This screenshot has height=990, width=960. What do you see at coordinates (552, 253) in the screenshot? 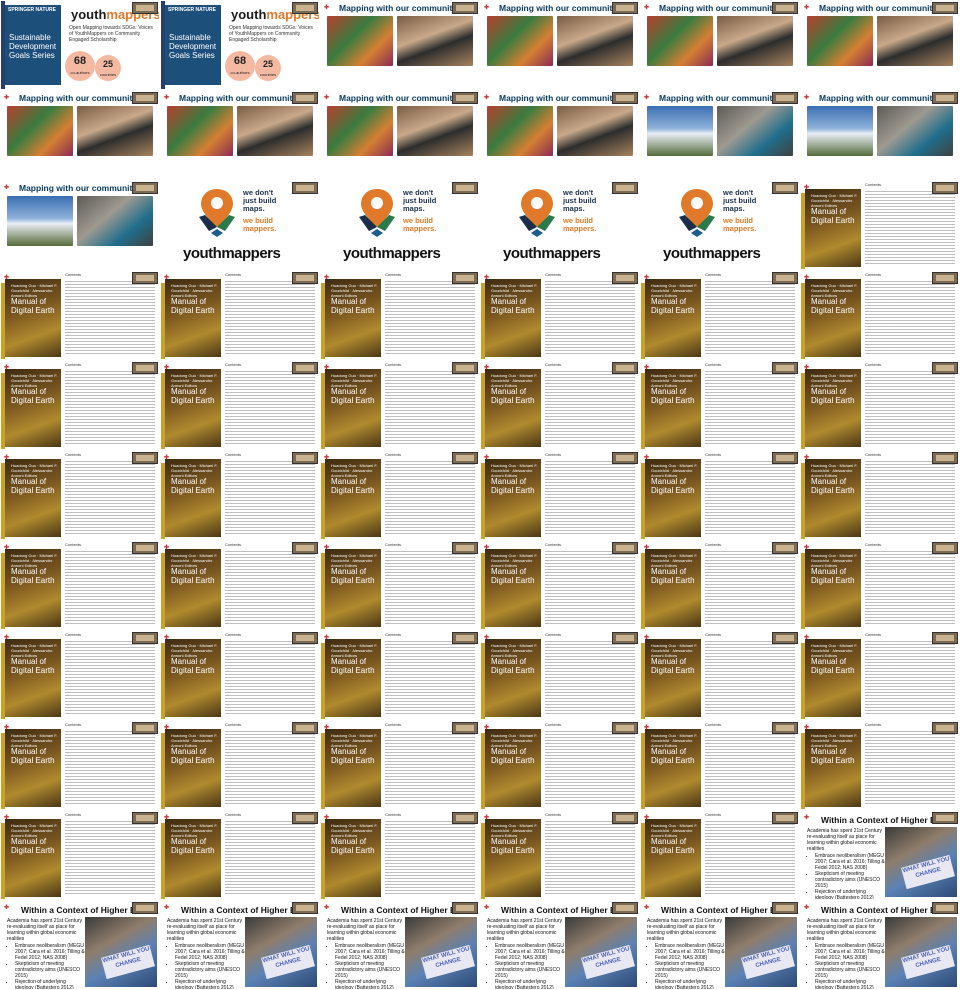
I see `youthmappers-wordmark-large: youthmappers` at bounding box center [552, 253].